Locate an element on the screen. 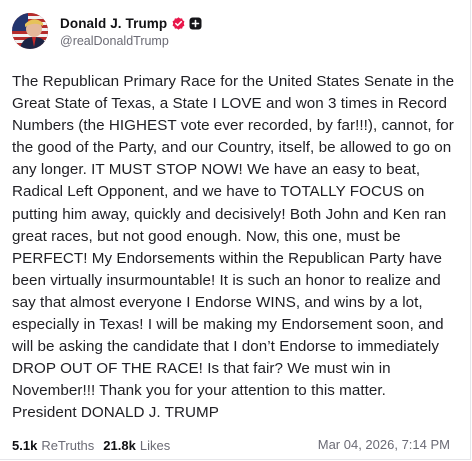 This screenshot has height=461, width=472. retruths-stat: 5.1k ReTruths is located at coordinates (53, 445).